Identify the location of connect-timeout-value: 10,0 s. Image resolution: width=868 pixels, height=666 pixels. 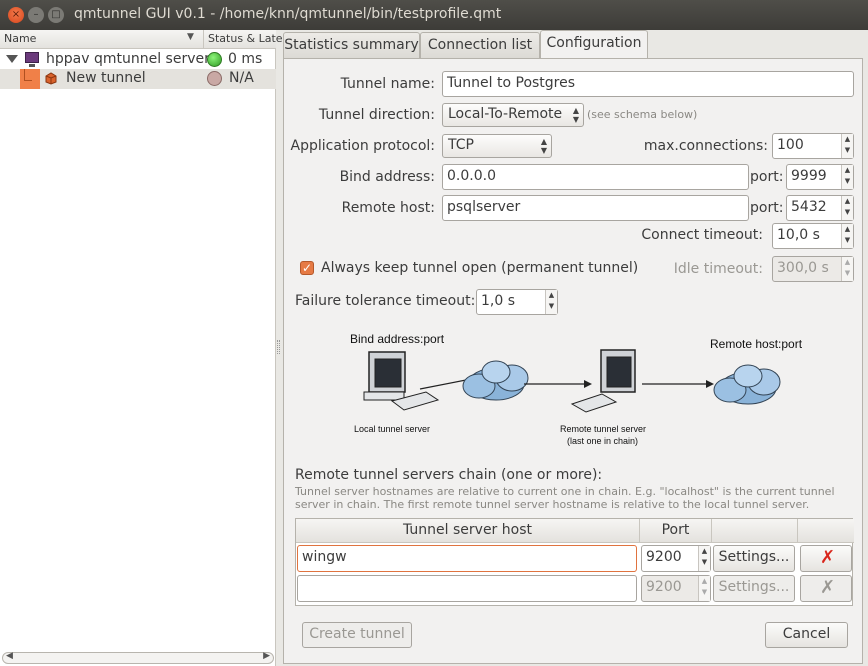
(798, 235).